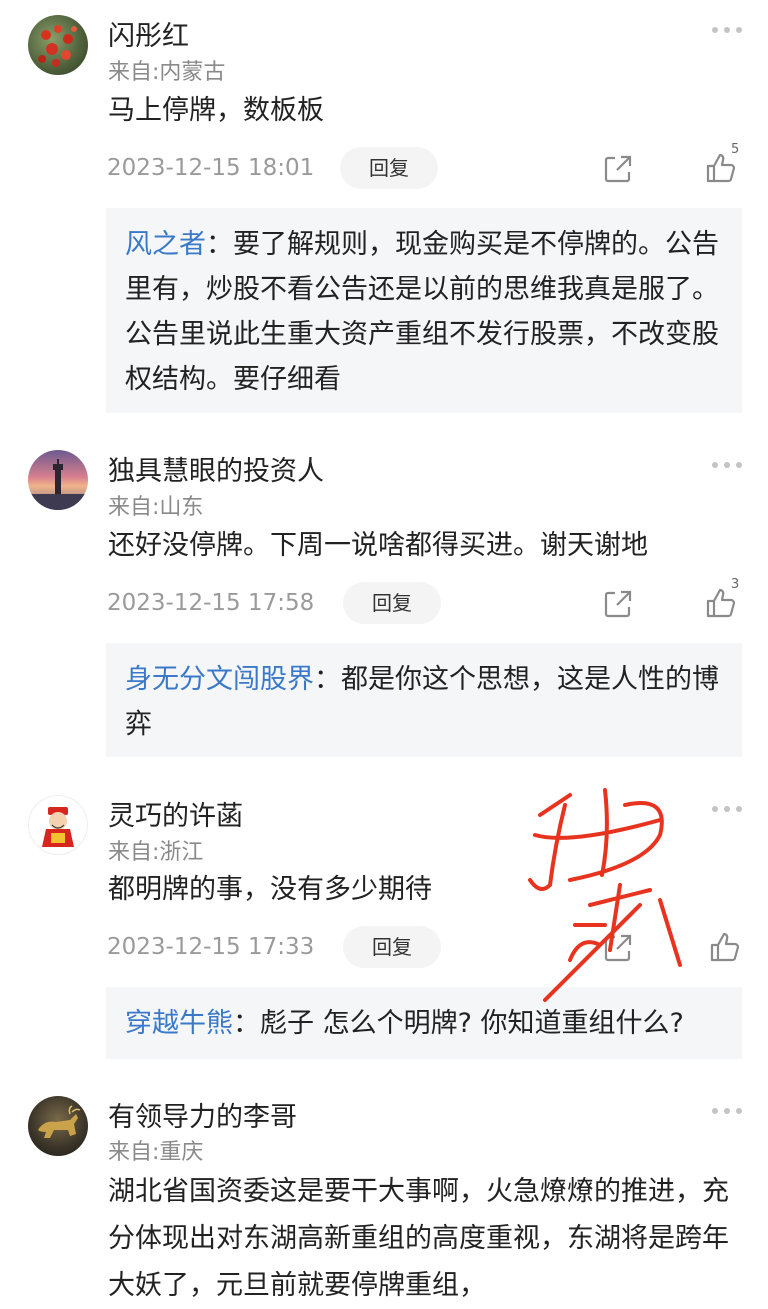  Describe the element at coordinates (148, 33) in the screenshot. I see `user-name: 闪彤红` at that location.